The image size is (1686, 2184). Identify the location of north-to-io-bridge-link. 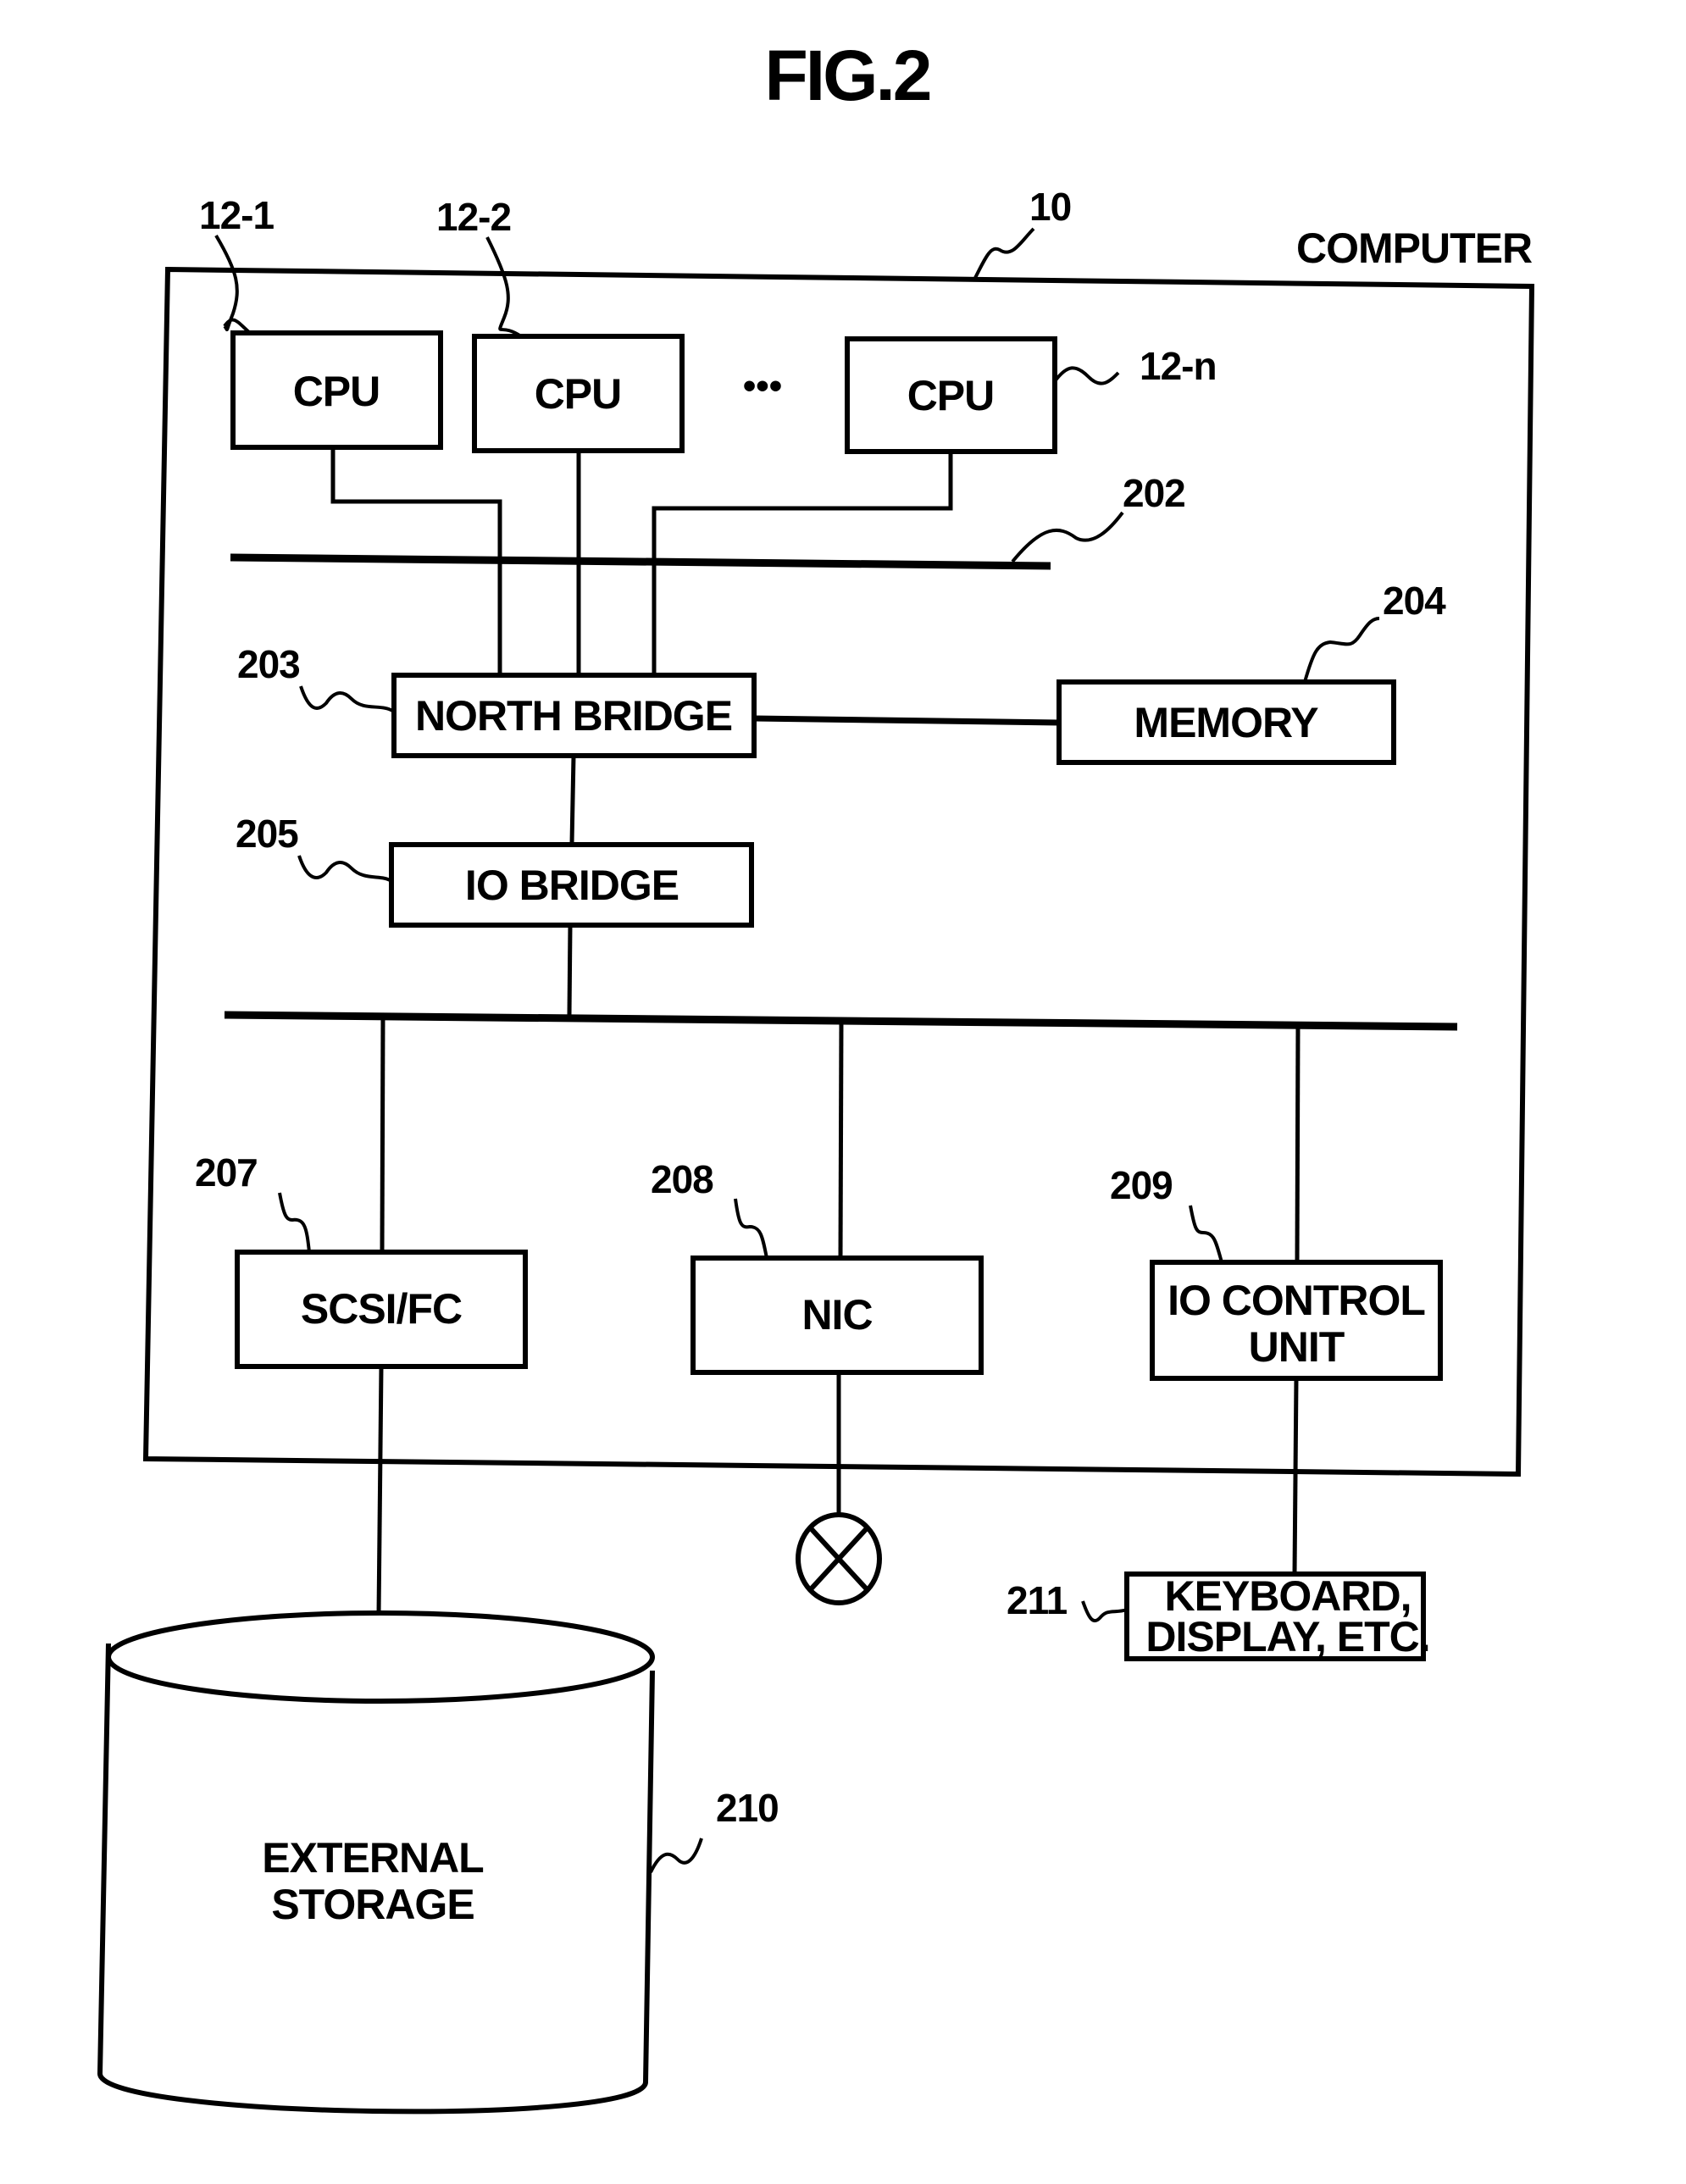
(572, 799).